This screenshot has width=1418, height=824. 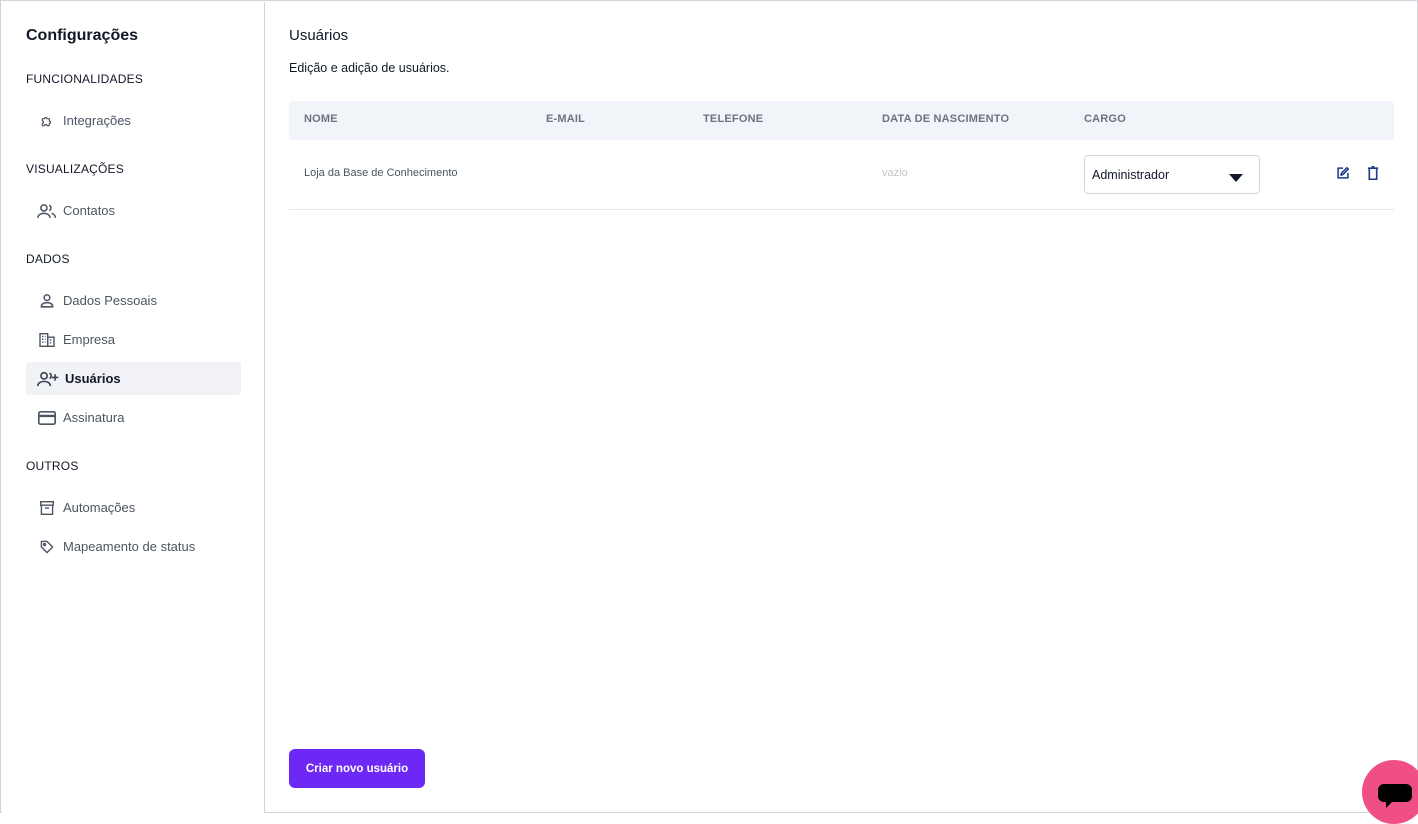 What do you see at coordinates (357, 768) in the screenshot?
I see `create-user-button: Criar novo usuário` at bounding box center [357, 768].